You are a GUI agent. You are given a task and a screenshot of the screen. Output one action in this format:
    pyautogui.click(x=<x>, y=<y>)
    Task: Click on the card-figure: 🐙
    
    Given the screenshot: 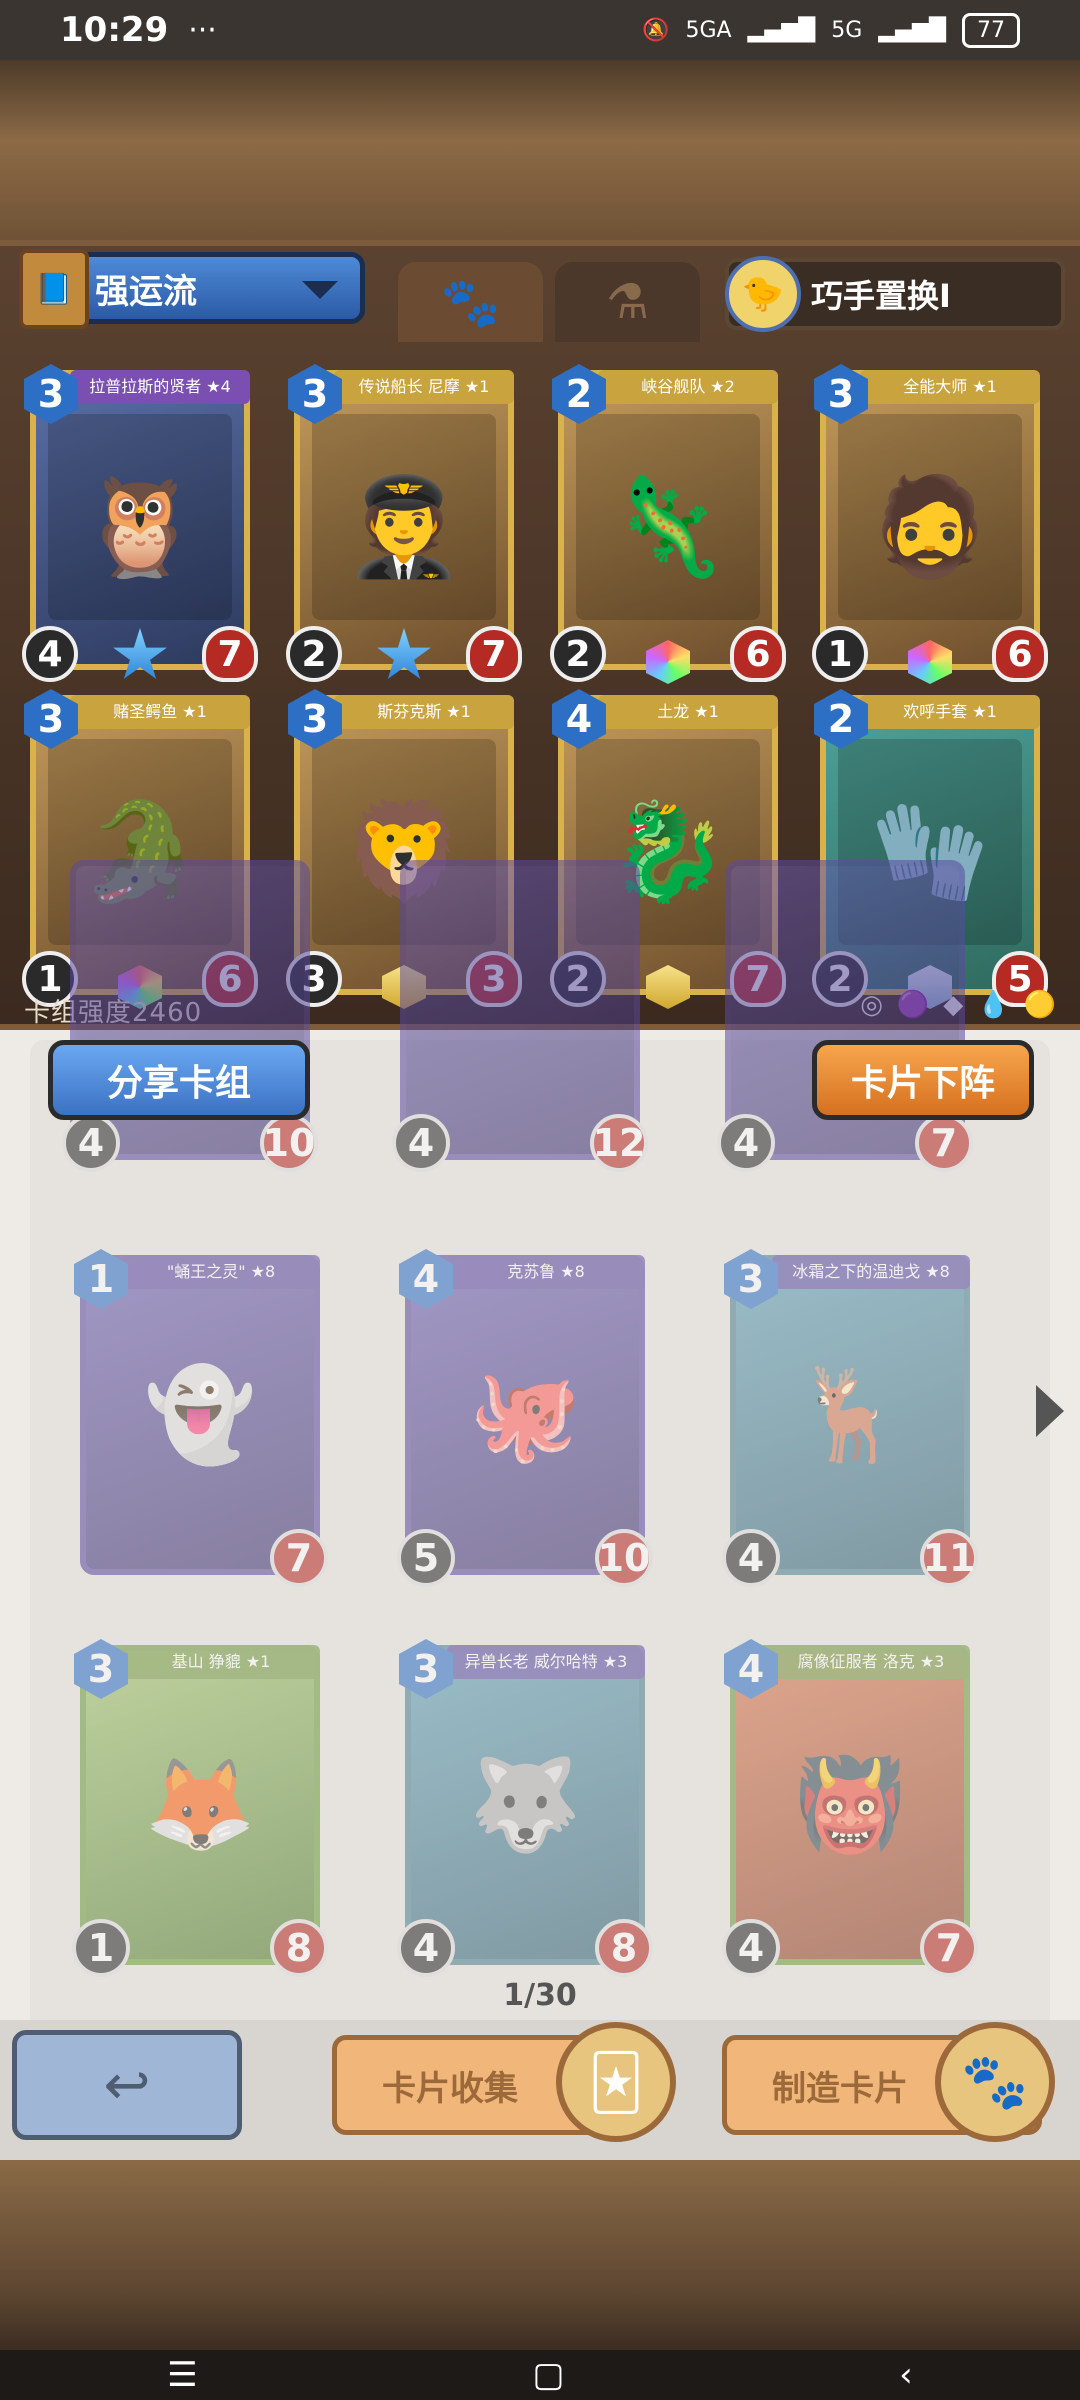 What is the action you would take?
    pyautogui.click(x=525, y=1415)
    